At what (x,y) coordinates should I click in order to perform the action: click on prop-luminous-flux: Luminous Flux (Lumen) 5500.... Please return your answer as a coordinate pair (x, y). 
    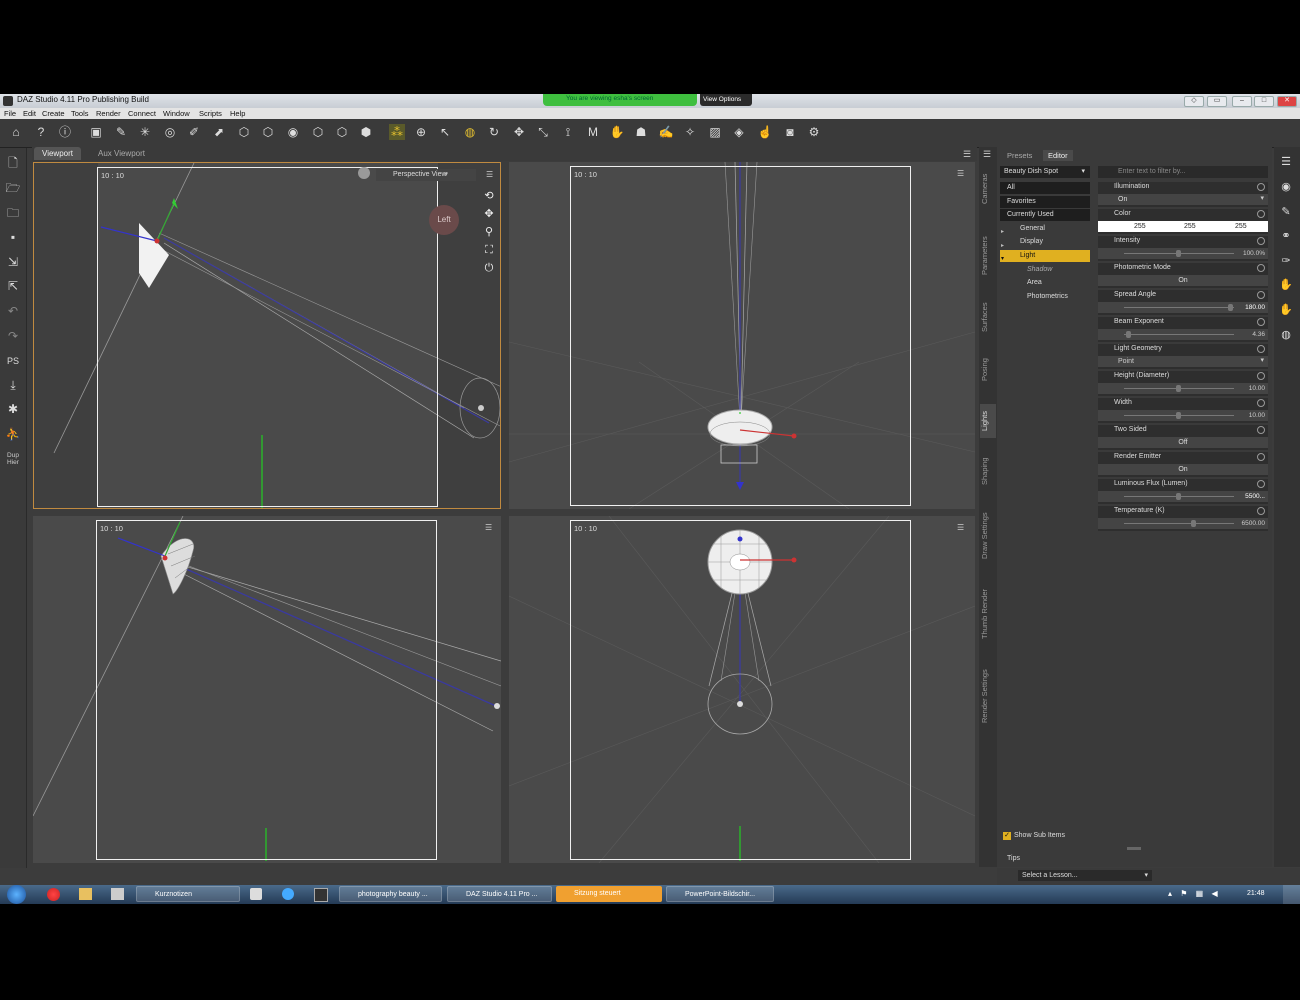
    Looking at the image, I should click on (1183, 491).